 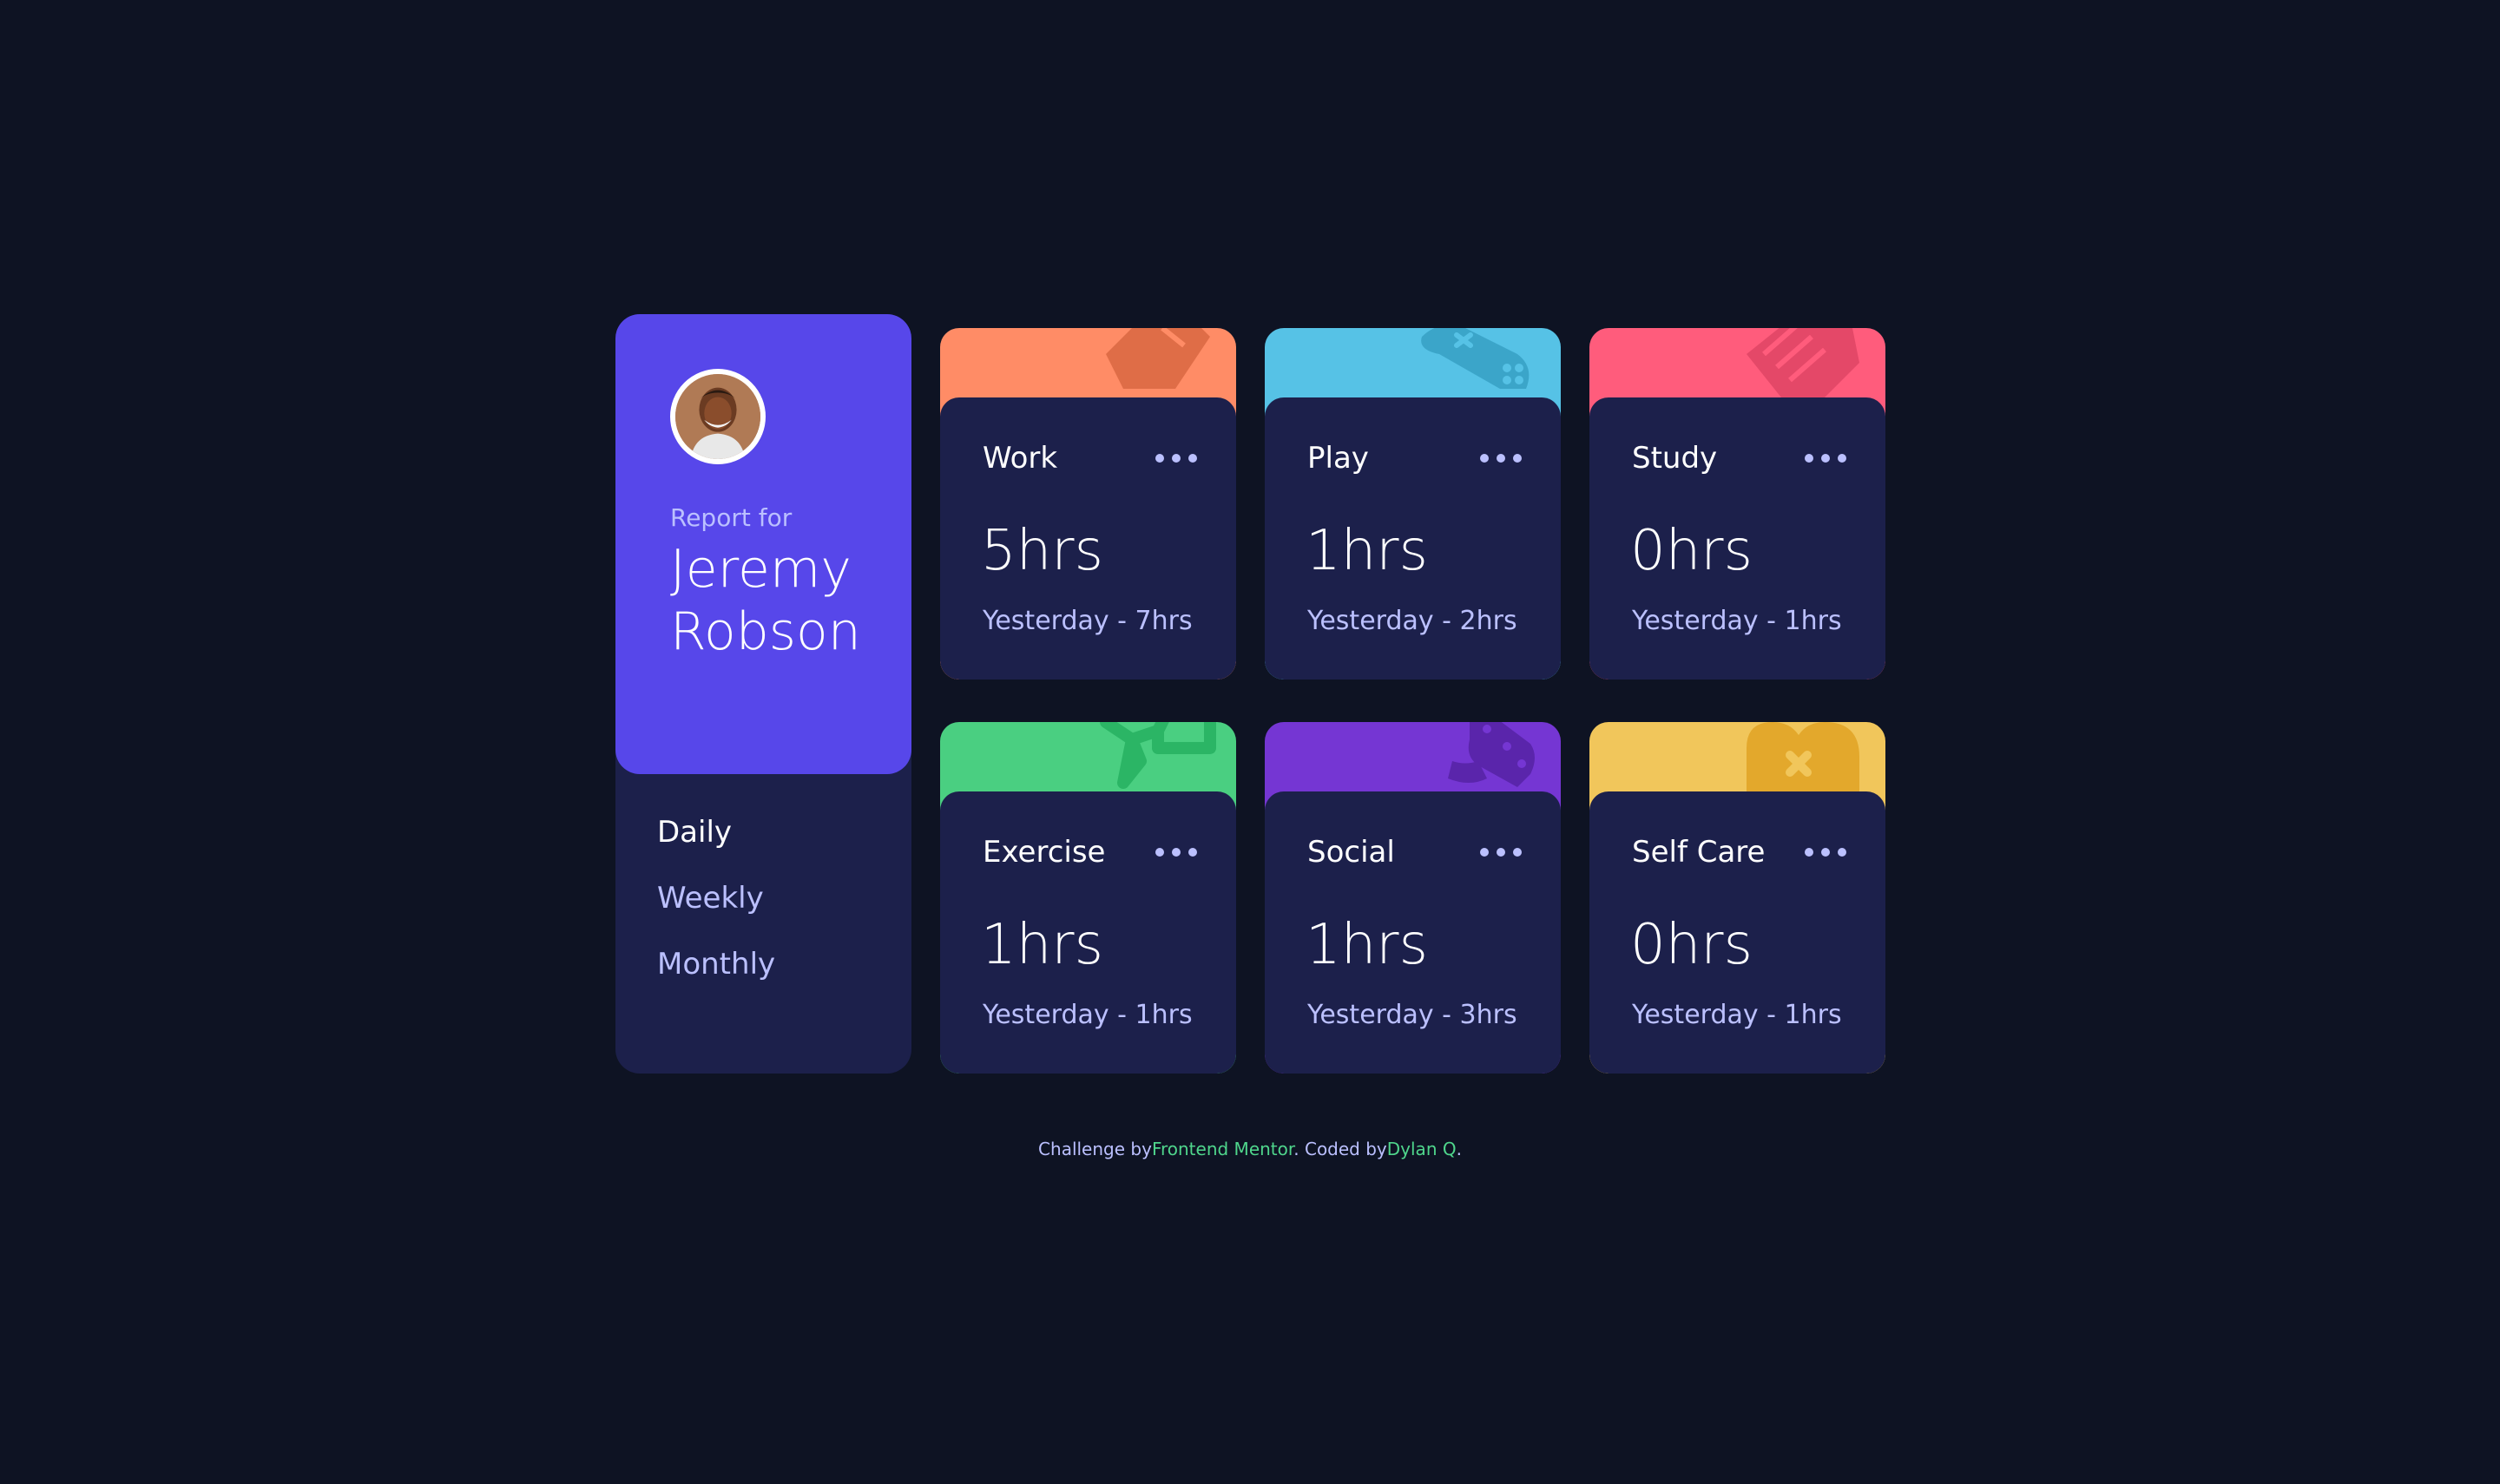 I want to click on activity-card-body: Study 0hrs Yesterday - 1hrs, so click(x=1737, y=539).